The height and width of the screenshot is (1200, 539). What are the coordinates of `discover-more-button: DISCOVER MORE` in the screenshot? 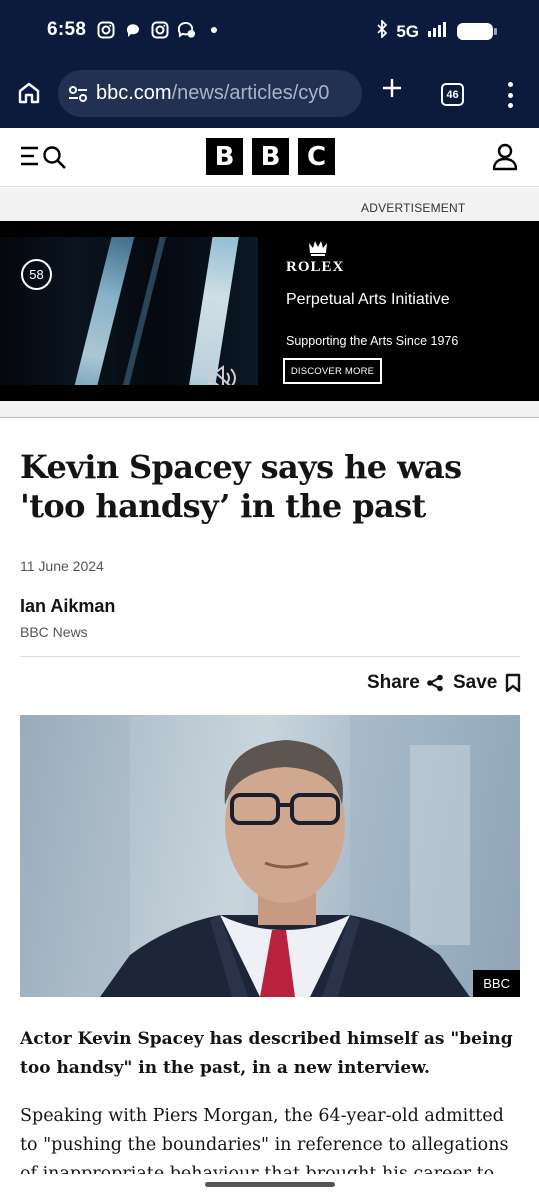 It's located at (332, 371).